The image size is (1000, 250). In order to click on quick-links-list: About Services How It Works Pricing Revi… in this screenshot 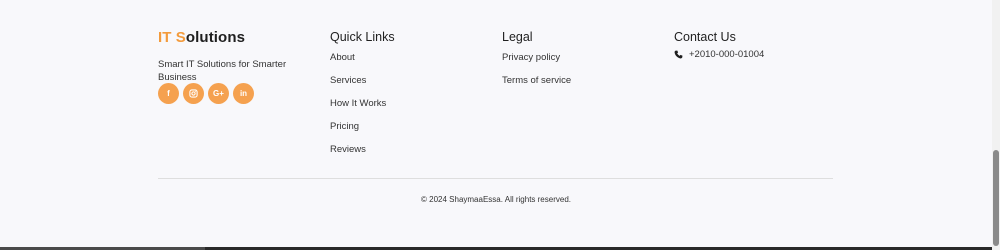, I will do `click(362, 109)`.